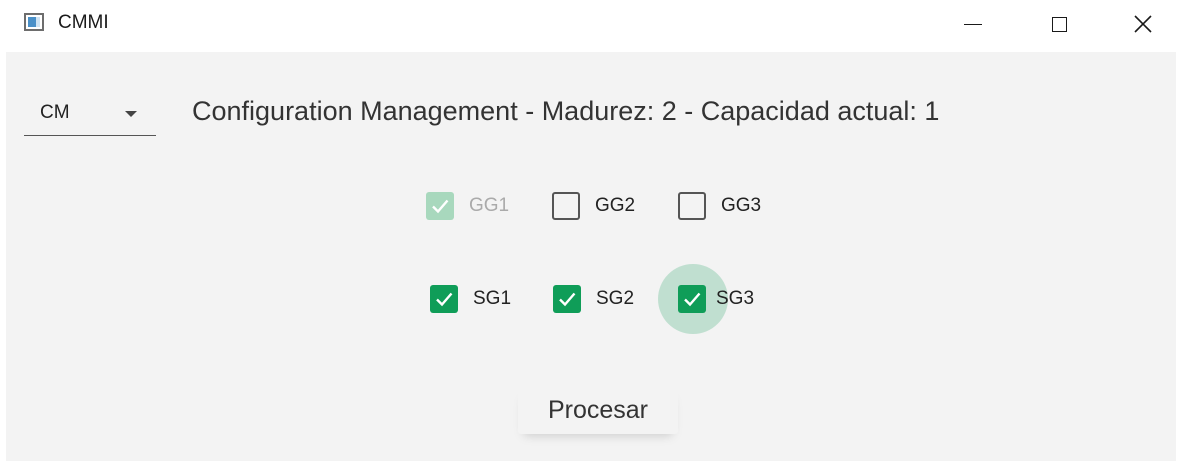 The height and width of the screenshot is (461, 1180). What do you see at coordinates (615, 298) in the screenshot?
I see `checkbox-label: SG2` at bounding box center [615, 298].